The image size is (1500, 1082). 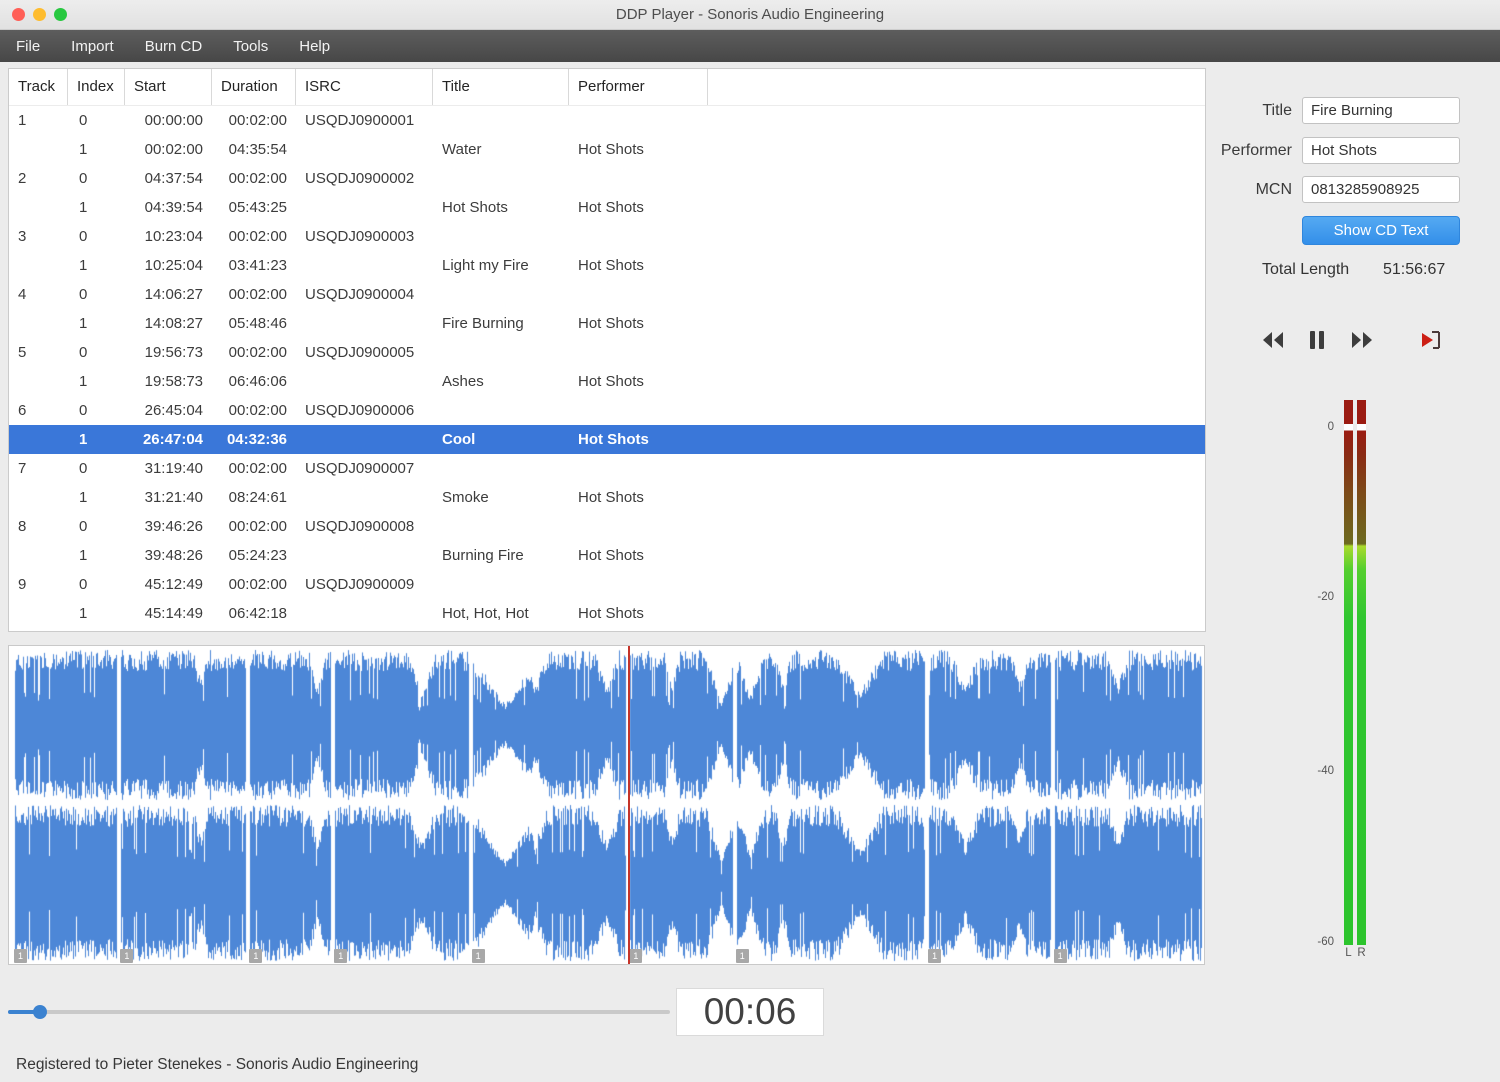 What do you see at coordinates (1381, 189) in the screenshot?
I see `mcn-input` at bounding box center [1381, 189].